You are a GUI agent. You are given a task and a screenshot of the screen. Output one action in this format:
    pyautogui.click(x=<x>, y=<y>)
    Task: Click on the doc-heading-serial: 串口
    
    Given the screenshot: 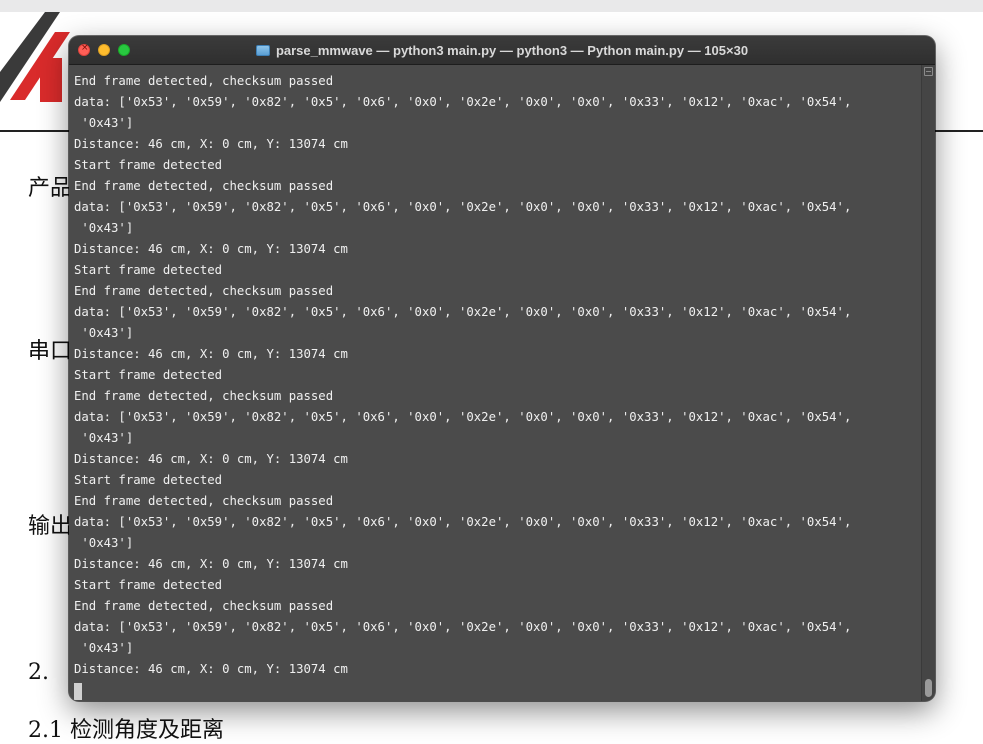 What is the action you would take?
    pyautogui.click(x=50, y=351)
    